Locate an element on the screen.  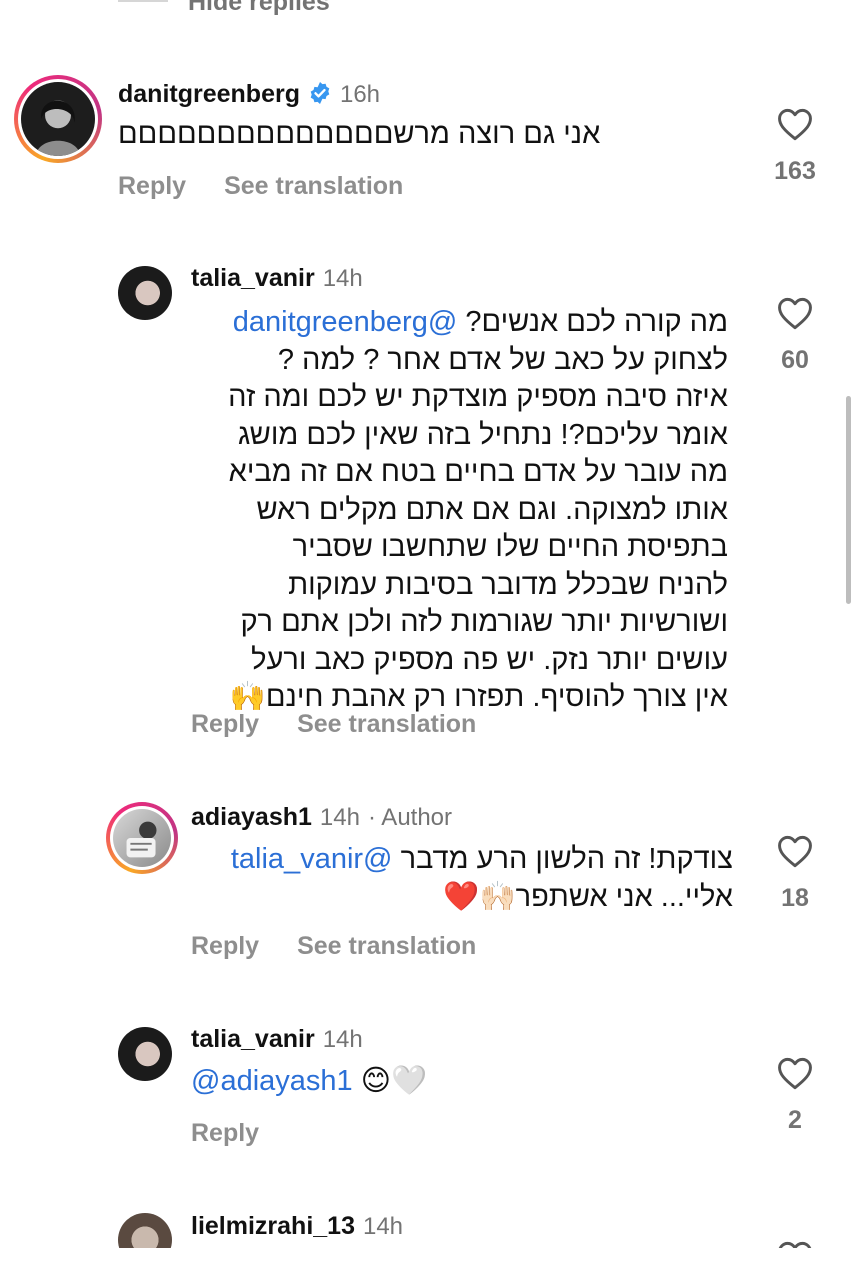
emoji-text: 😊🤍 is located at coordinates (394, 1081).